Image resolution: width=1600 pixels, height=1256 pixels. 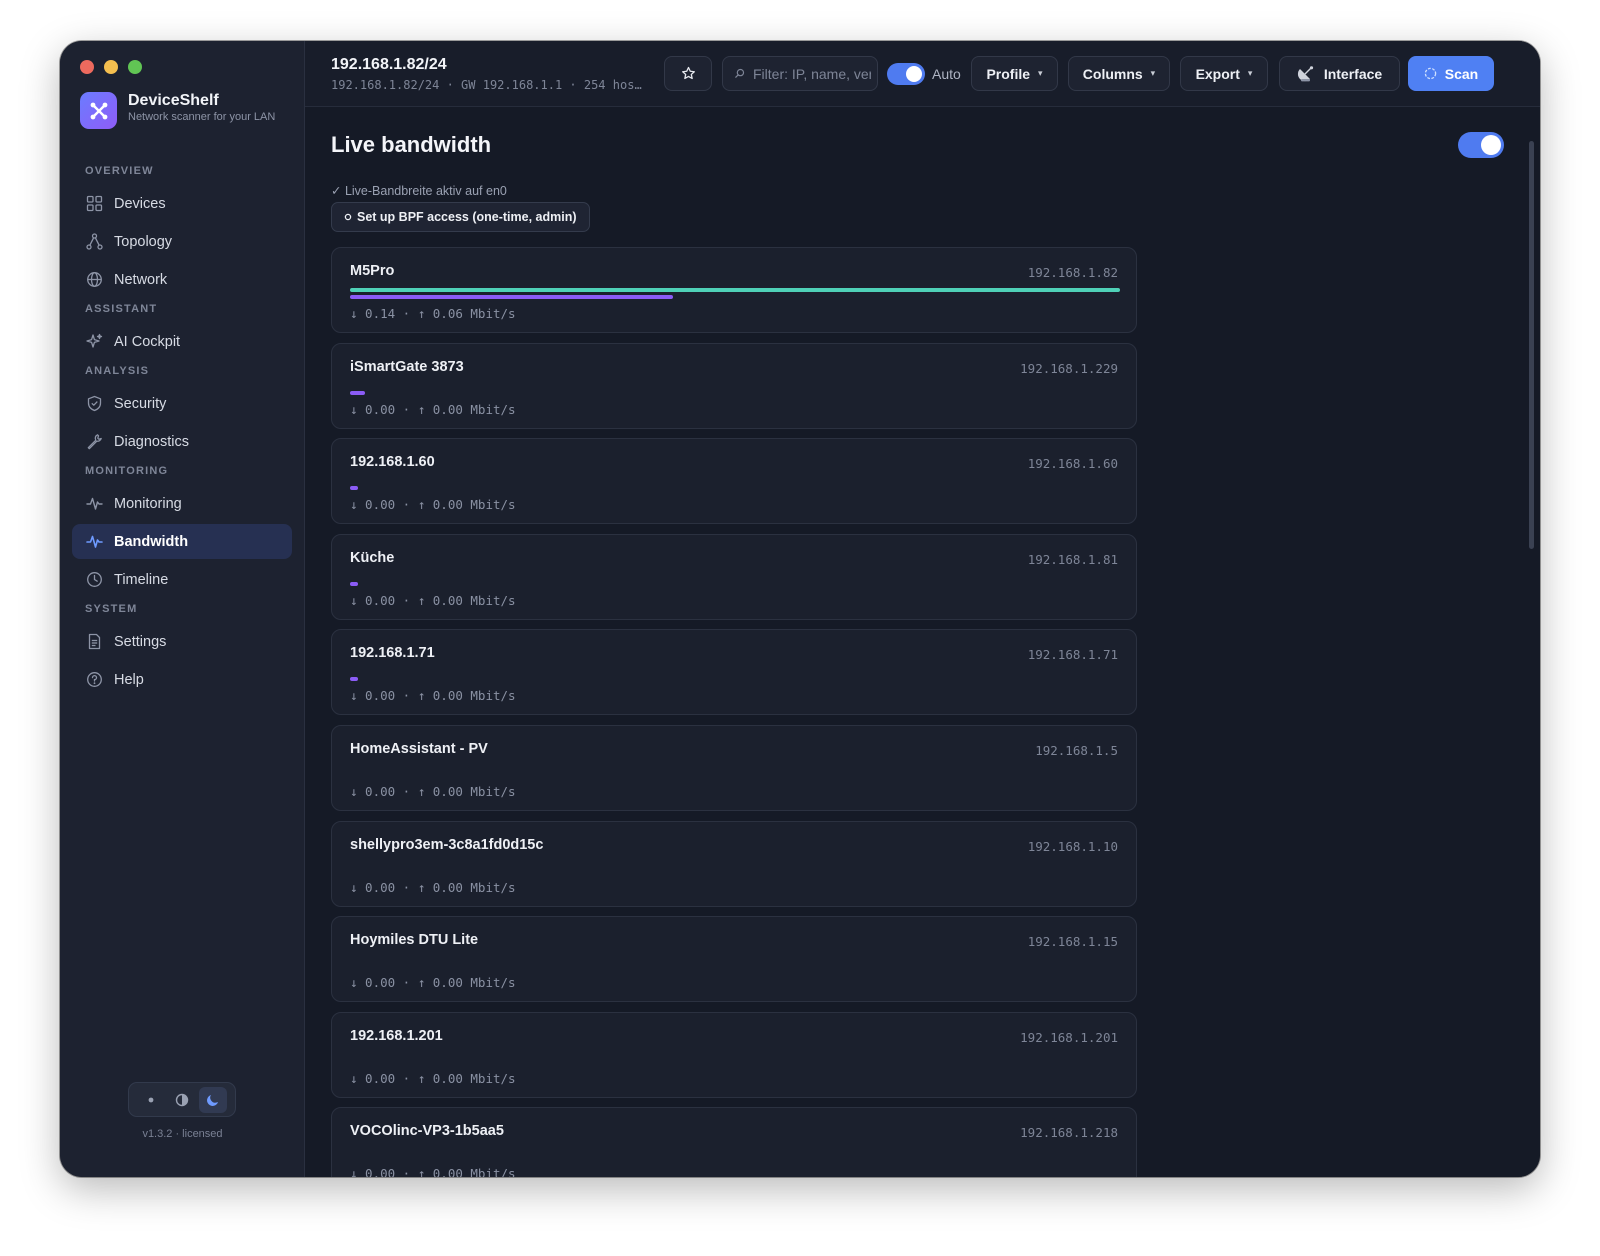 What do you see at coordinates (1069, 368) in the screenshot?
I see `device-ip: 192.168.1.229` at bounding box center [1069, 368].